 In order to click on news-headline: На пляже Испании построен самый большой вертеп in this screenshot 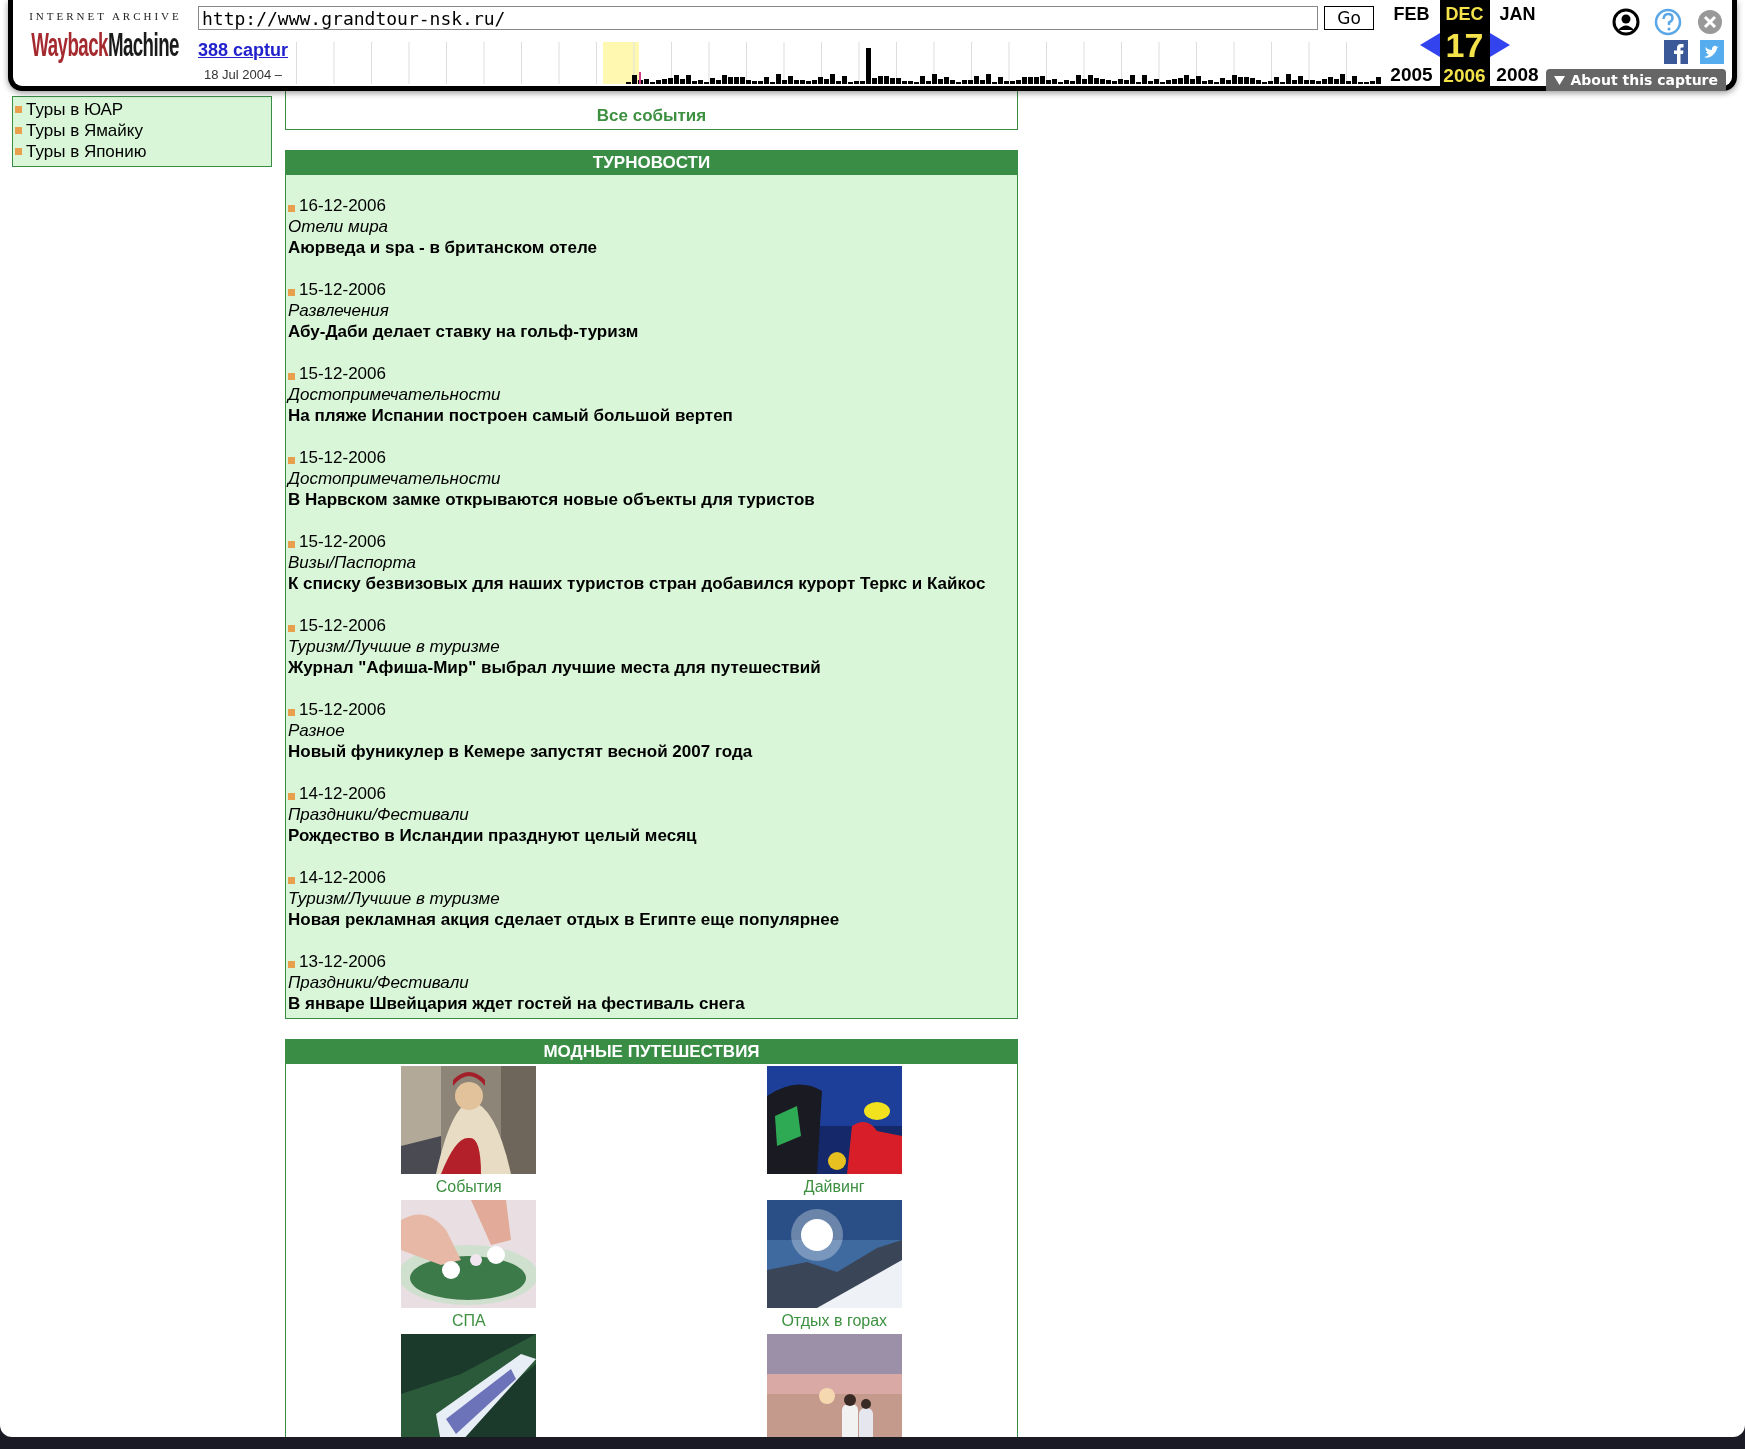, I will do `click(651, 415)`.